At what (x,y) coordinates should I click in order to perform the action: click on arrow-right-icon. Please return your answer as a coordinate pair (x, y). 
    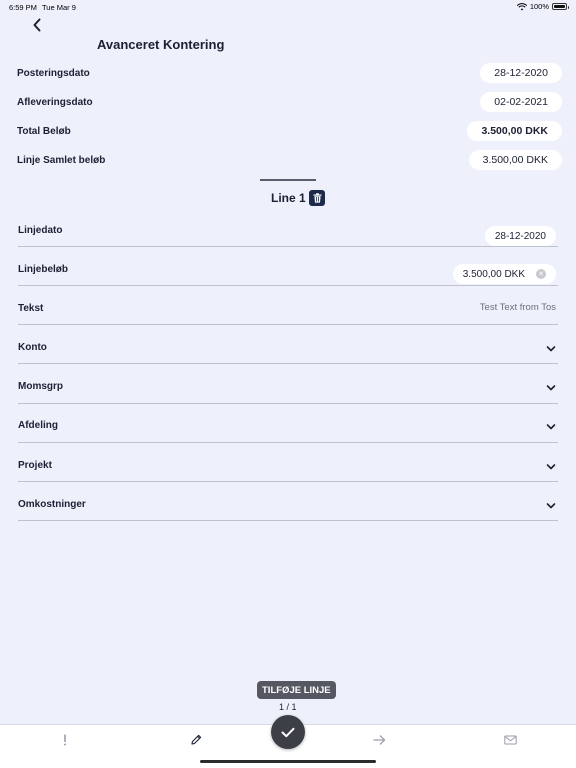
    Looking at the image, I should click on (378, 740).